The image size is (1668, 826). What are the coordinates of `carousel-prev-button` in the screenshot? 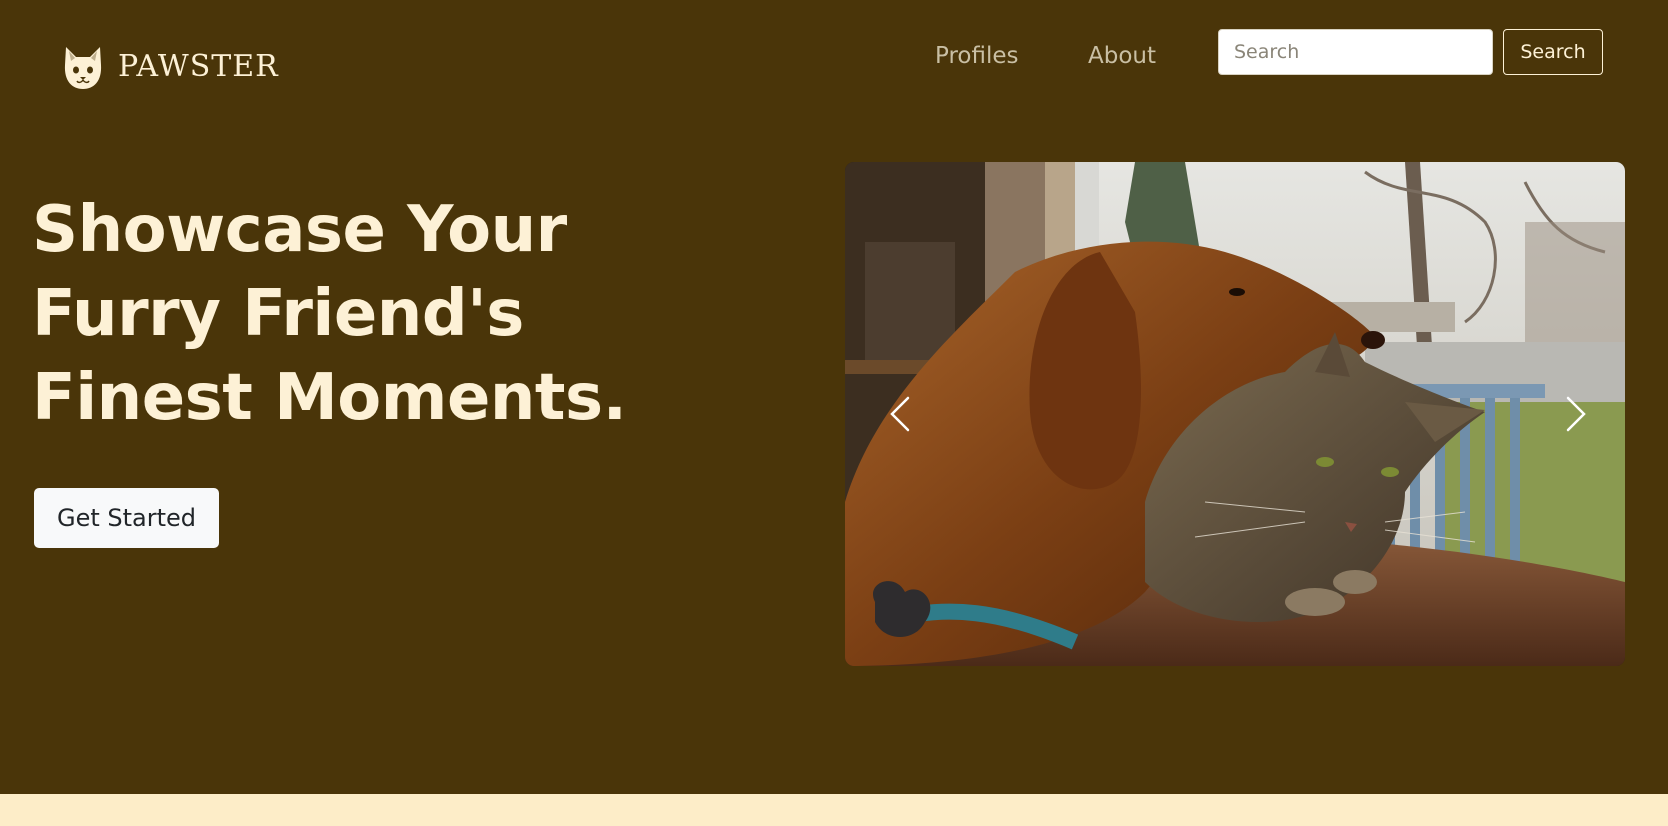 It's located at (900, 414).